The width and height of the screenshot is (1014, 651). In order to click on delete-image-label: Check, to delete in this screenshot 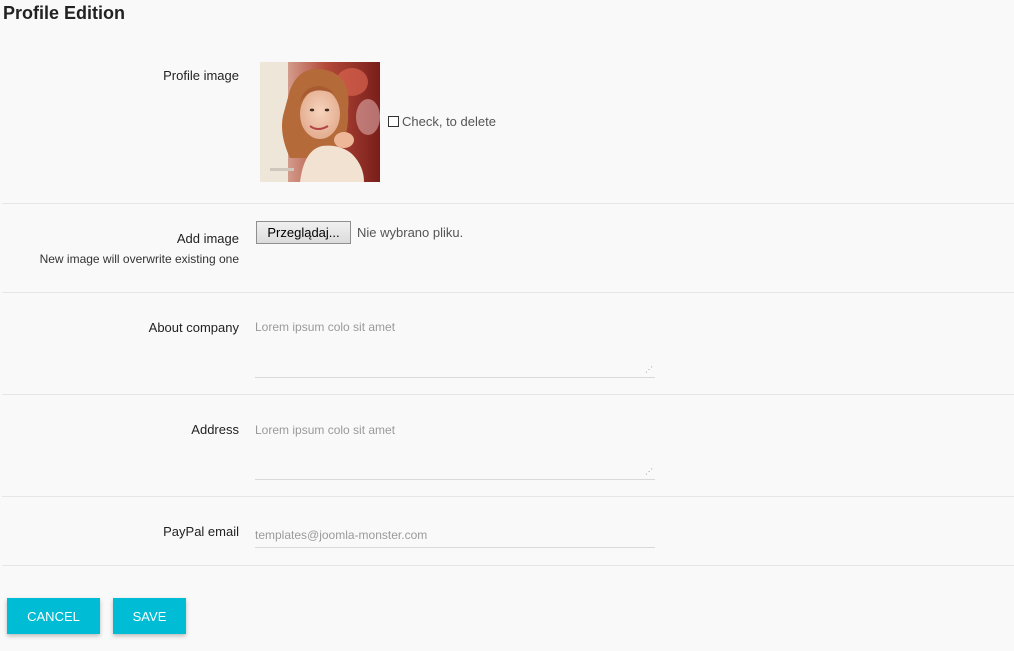, I will do `click(449, 121)`.